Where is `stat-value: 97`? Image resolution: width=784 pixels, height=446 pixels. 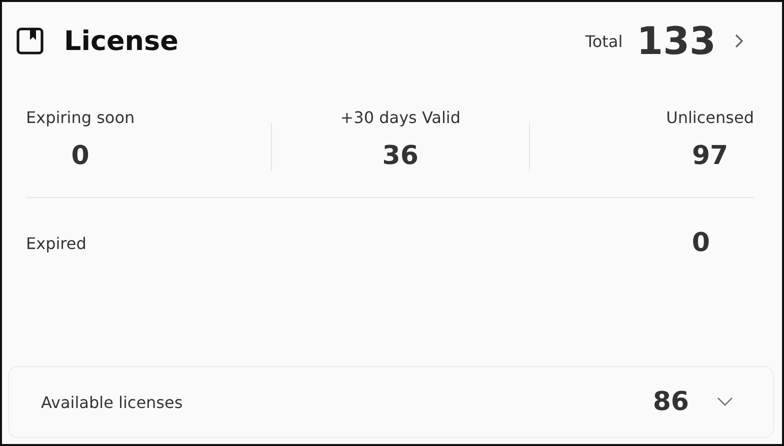
stat-value: 97 is located at coordinates (710, 156).